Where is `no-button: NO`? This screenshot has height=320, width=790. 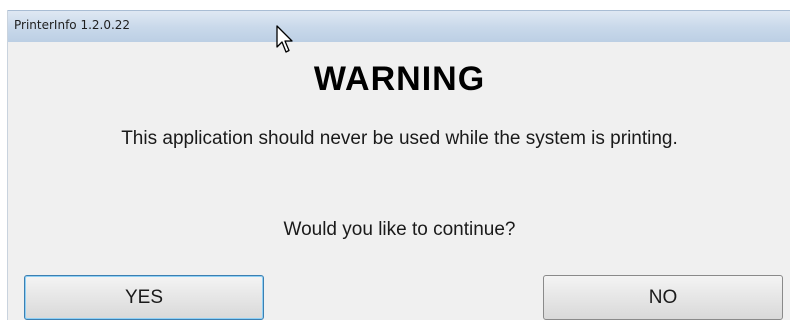
no-button: NO is located at coordinates (663, 297).